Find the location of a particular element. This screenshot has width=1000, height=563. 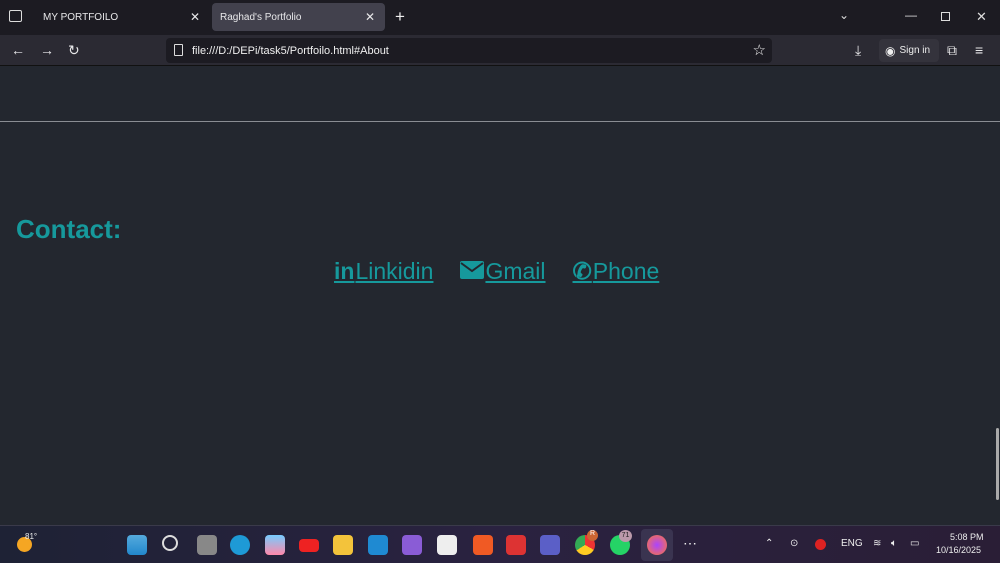

linkedin-link: in Linkidin is located at coordinates (383, 271).